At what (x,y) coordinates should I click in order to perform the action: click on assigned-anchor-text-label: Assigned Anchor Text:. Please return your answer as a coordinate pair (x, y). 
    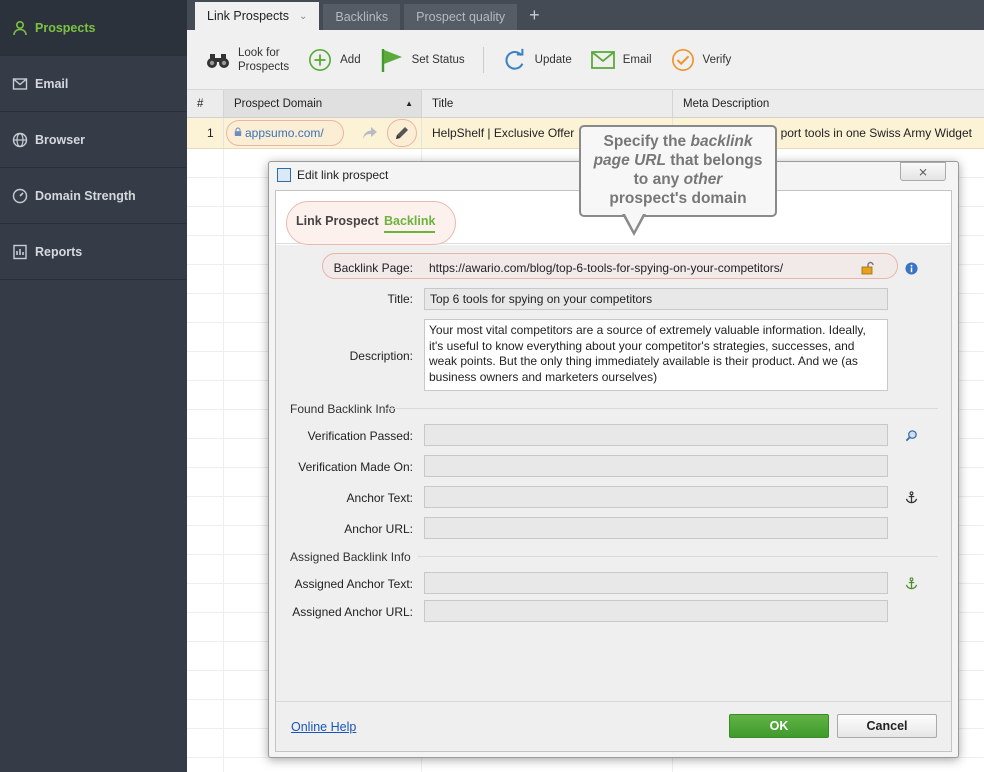
    Looking at the image, I should click on (353, 584).